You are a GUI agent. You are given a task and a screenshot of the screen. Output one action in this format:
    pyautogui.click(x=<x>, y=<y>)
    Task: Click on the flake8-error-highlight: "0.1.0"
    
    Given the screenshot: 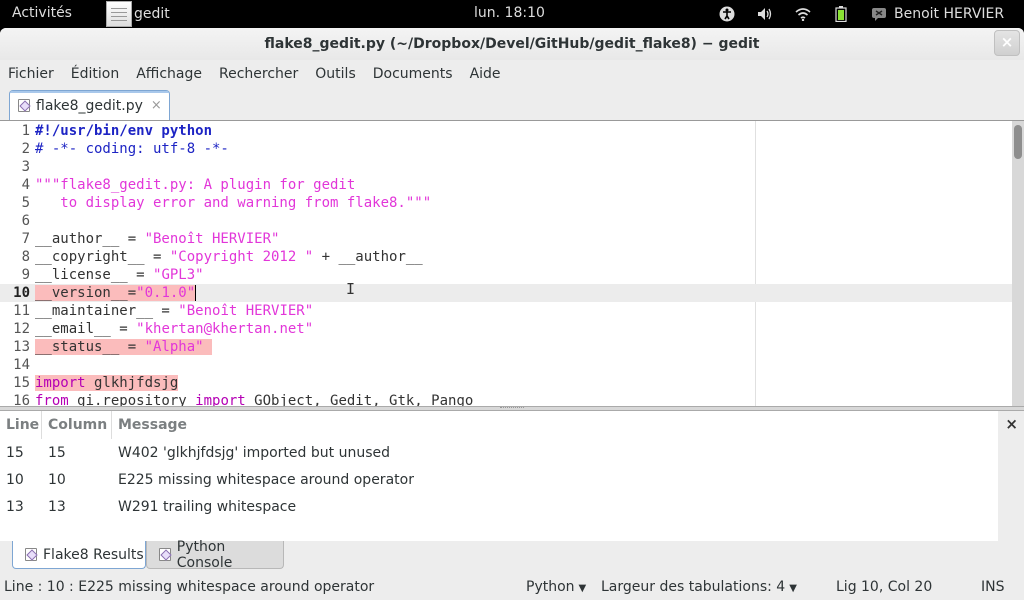 What is the action you would take?
    pyautogui.click(x=166, y=293)
    